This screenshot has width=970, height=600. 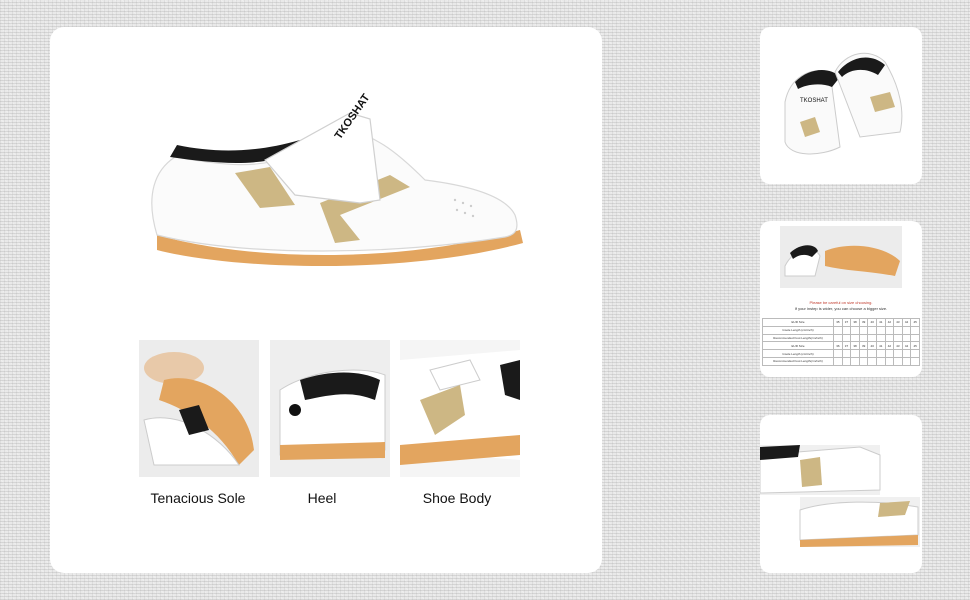 I want to click on size-table-row: EUR Size 36 37 38 39 40 41 42 43 44 45, so click(x=840, y=346).